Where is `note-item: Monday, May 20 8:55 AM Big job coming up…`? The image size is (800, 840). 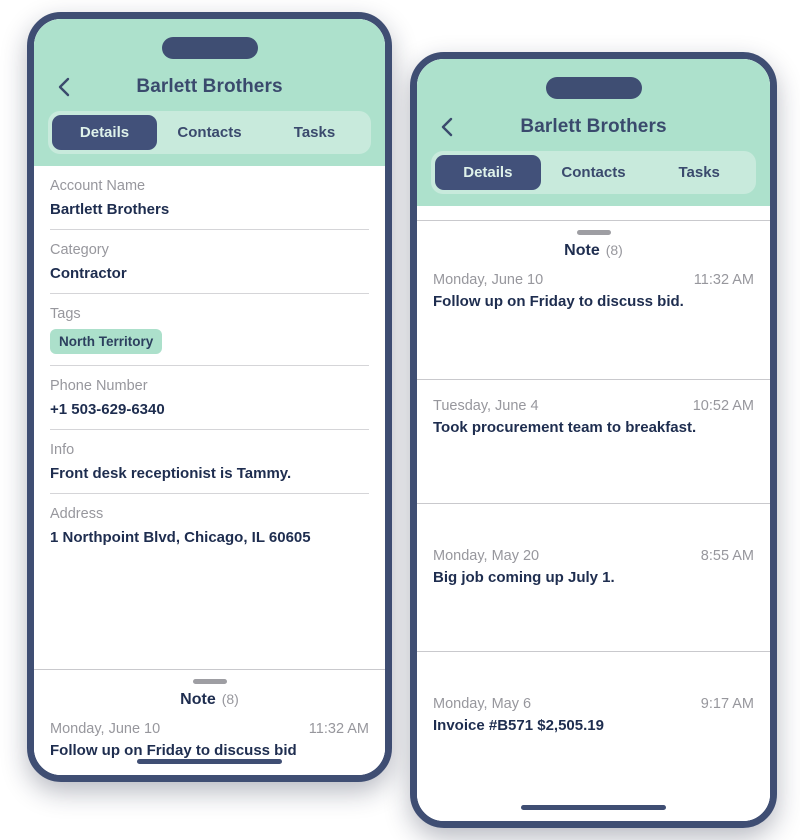
note-item: Monday, May 20 8:55 AM Big job coming up… is located at coordinates (593, 578).